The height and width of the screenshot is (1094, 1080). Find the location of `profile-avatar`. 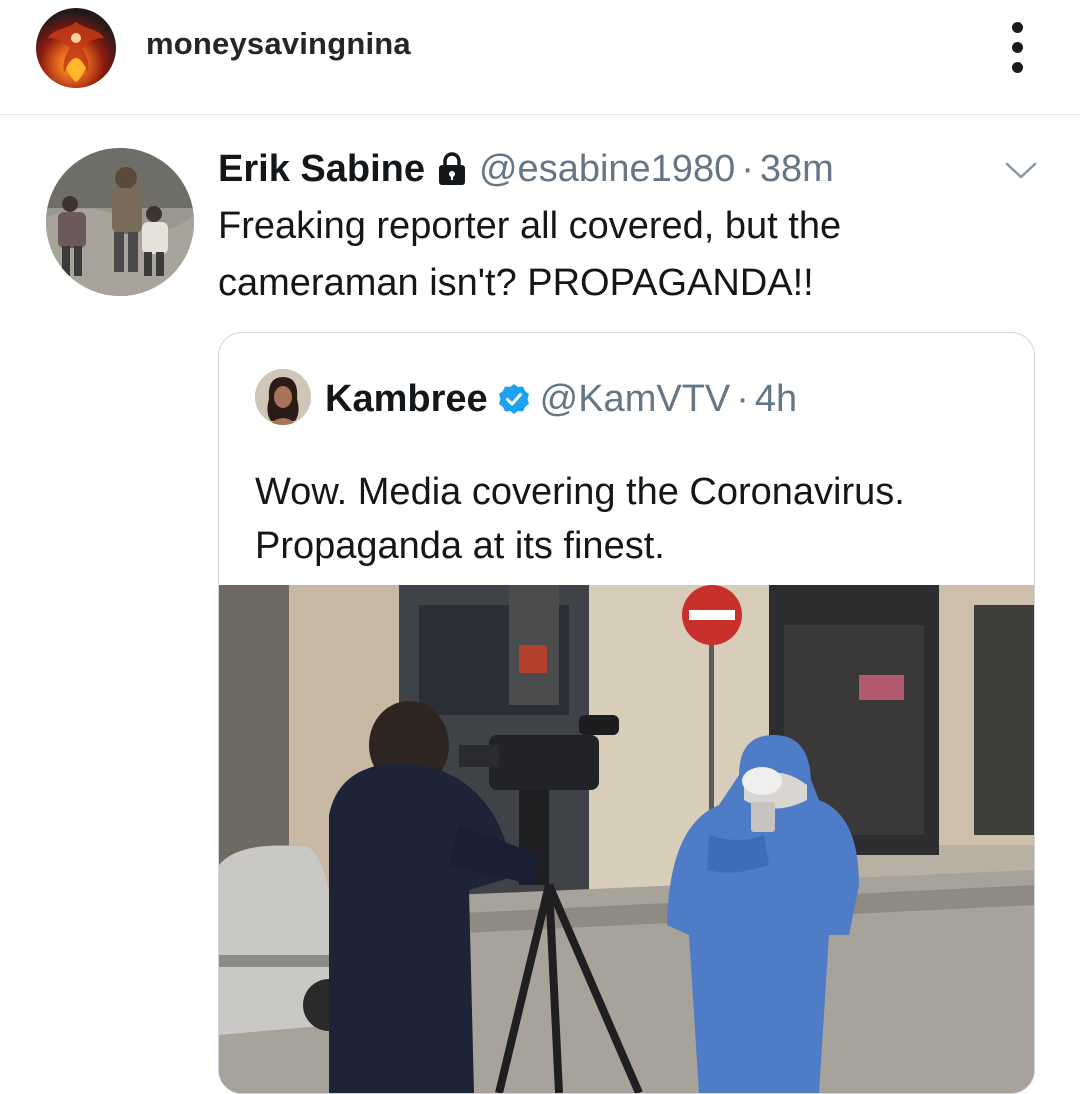

profile-avatar is located at coordinates (76, 48).